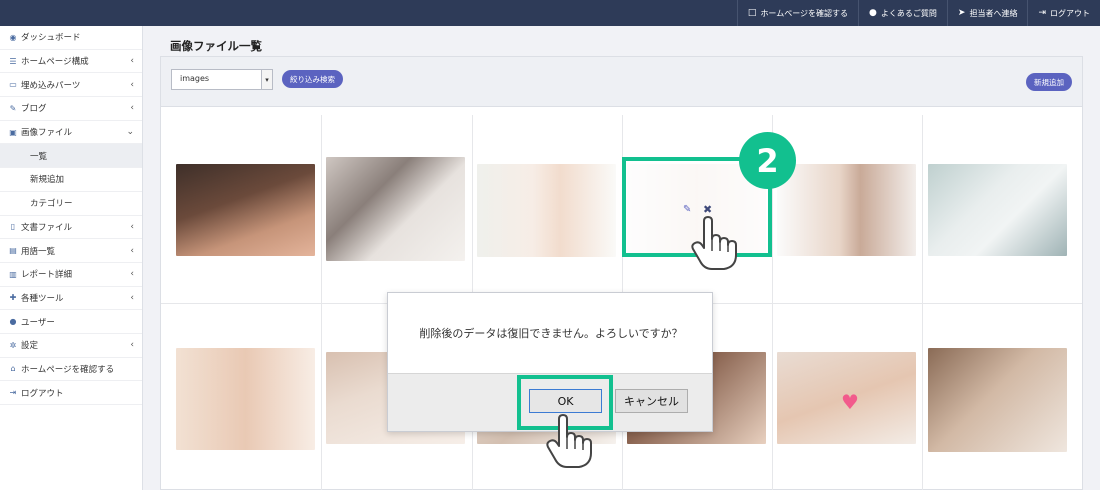 The width and height of the screenshot is (1100, 490). What do you see at coordinates (13, 298) in the screenshot?
I see `wrench-icon: ✚` at bounding box center [13, 298].